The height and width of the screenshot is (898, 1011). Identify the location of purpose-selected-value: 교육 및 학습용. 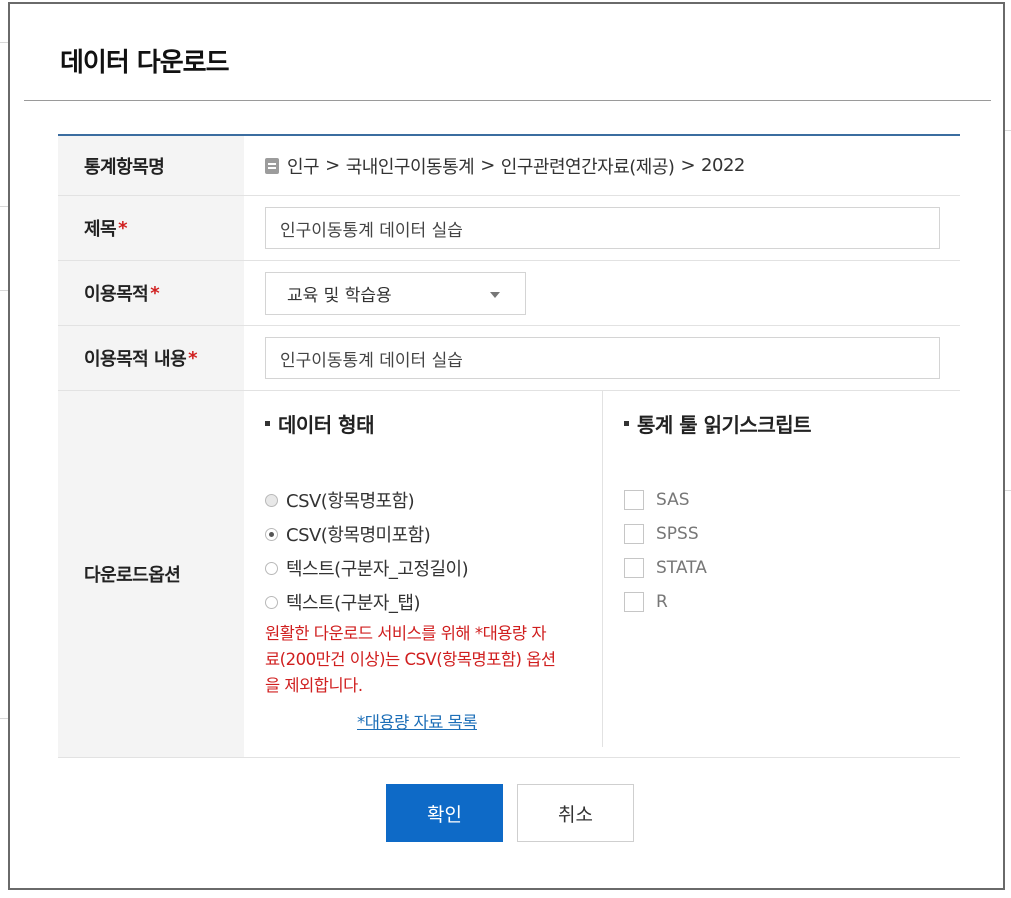
(339, 295).